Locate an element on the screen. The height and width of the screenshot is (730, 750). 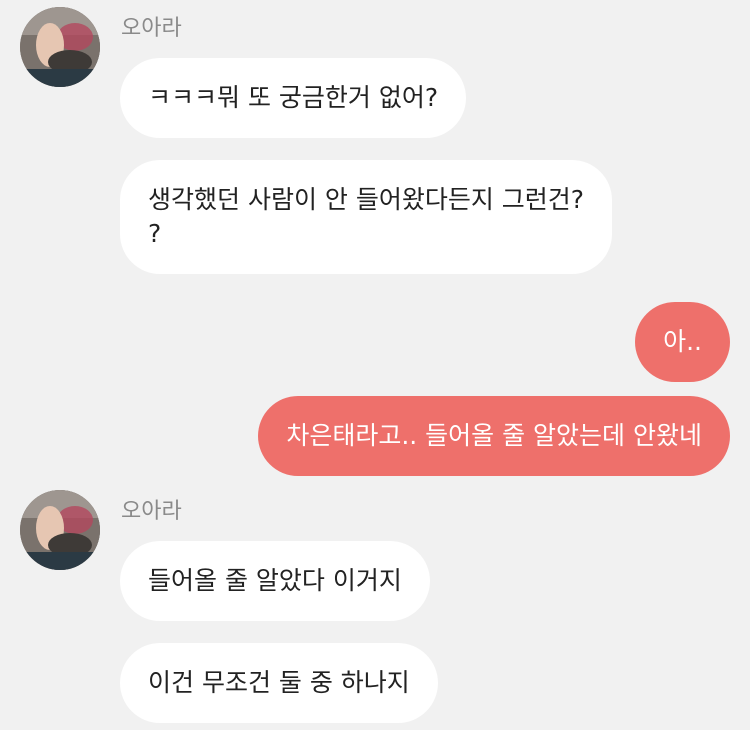
outgoing-message: 차은태라고.. 들어올 줄 알았는데 안왔네 is located at coordinates (494, 436).